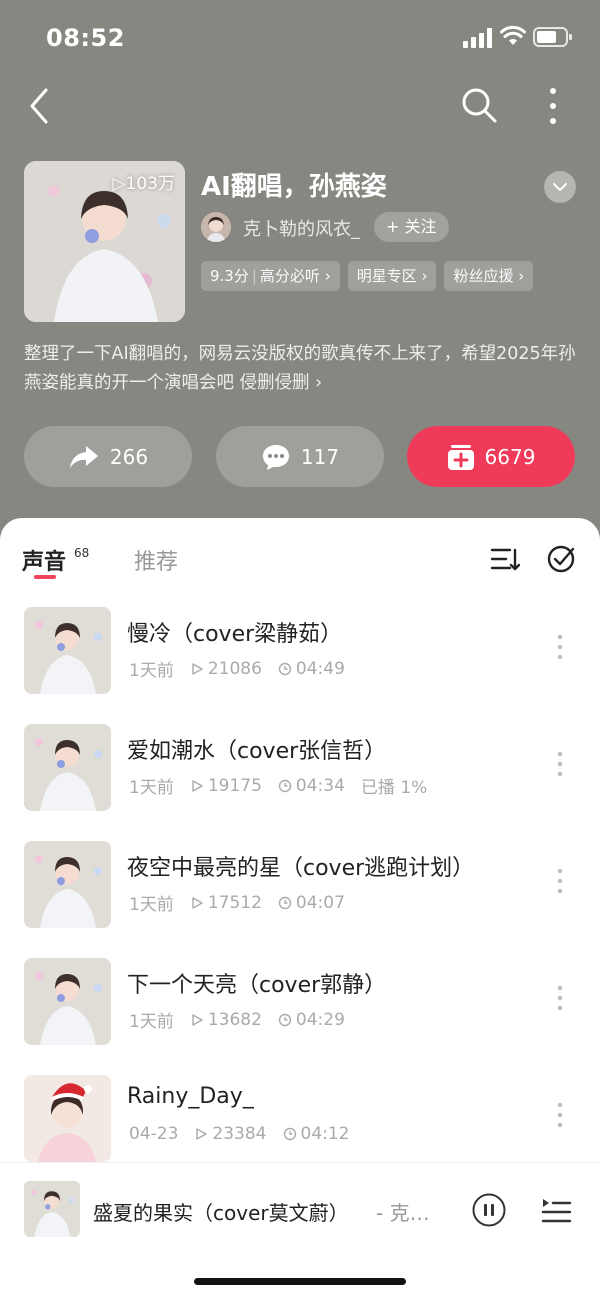 The image size is (600, 1298). I want to click on tag-fan-support: 粉丝应援 ›, so click(489, 276).